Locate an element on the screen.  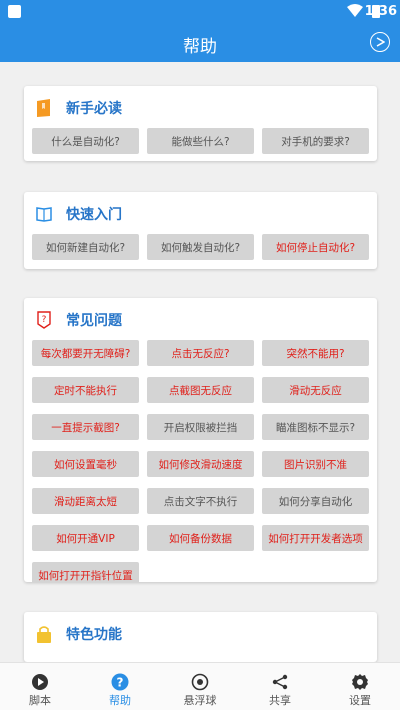
notification-icon is located at coordinates (14, 11).